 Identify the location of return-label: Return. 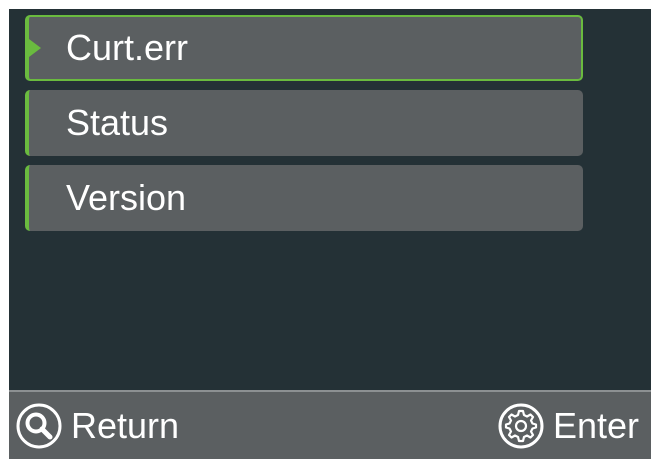
(125, 425).